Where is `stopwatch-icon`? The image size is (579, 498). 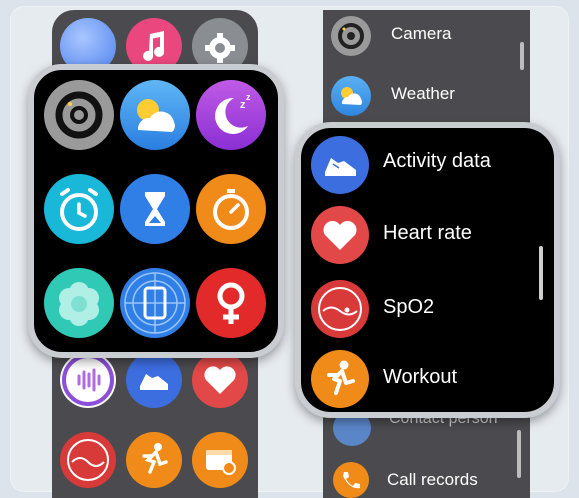
stopwatch-icon is located at coordinates (231, 209).